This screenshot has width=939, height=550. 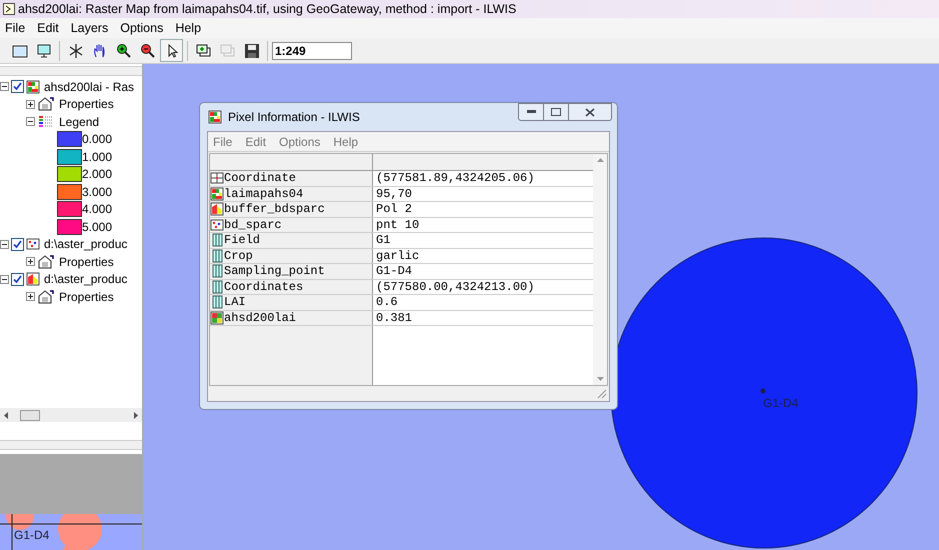 I want to click on table-cell: Sampling_point, so click(x=274, y=271).